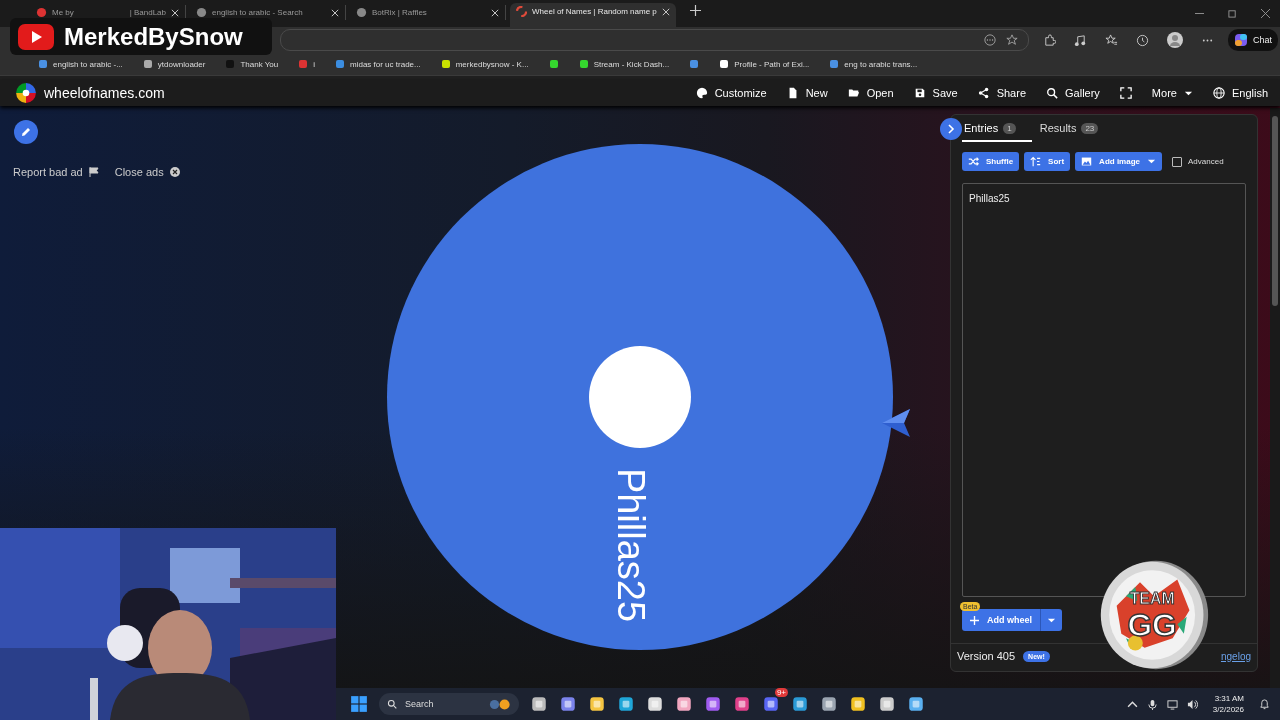 The width and height of the screenshot is (1280, 720). I want to click on new-tab-icon, so click(695, 10).